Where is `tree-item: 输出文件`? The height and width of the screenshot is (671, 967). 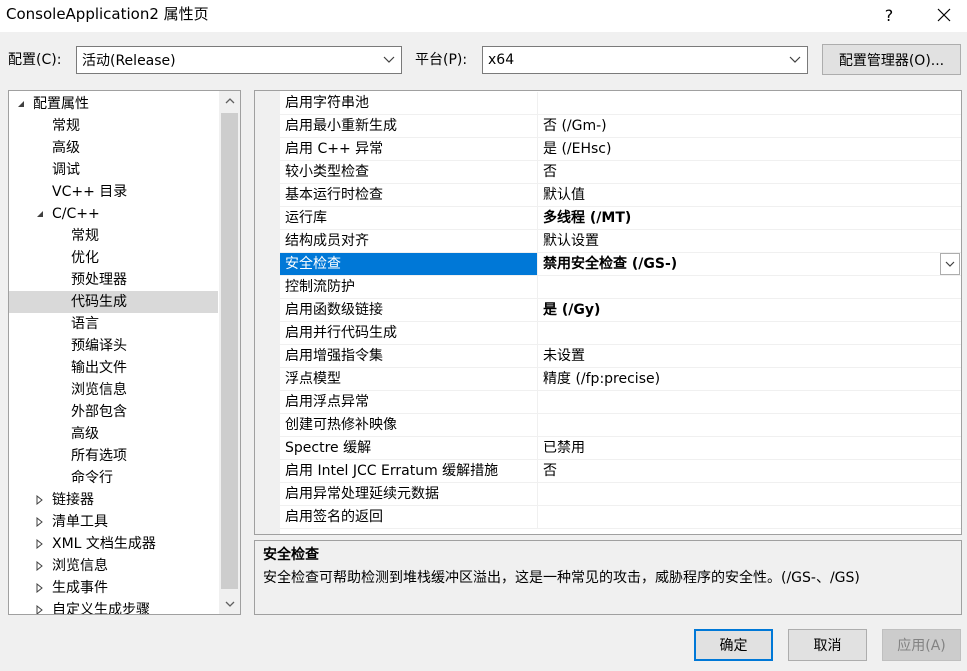 tree-item: 输出文件 is located at coordinates (113, 368).